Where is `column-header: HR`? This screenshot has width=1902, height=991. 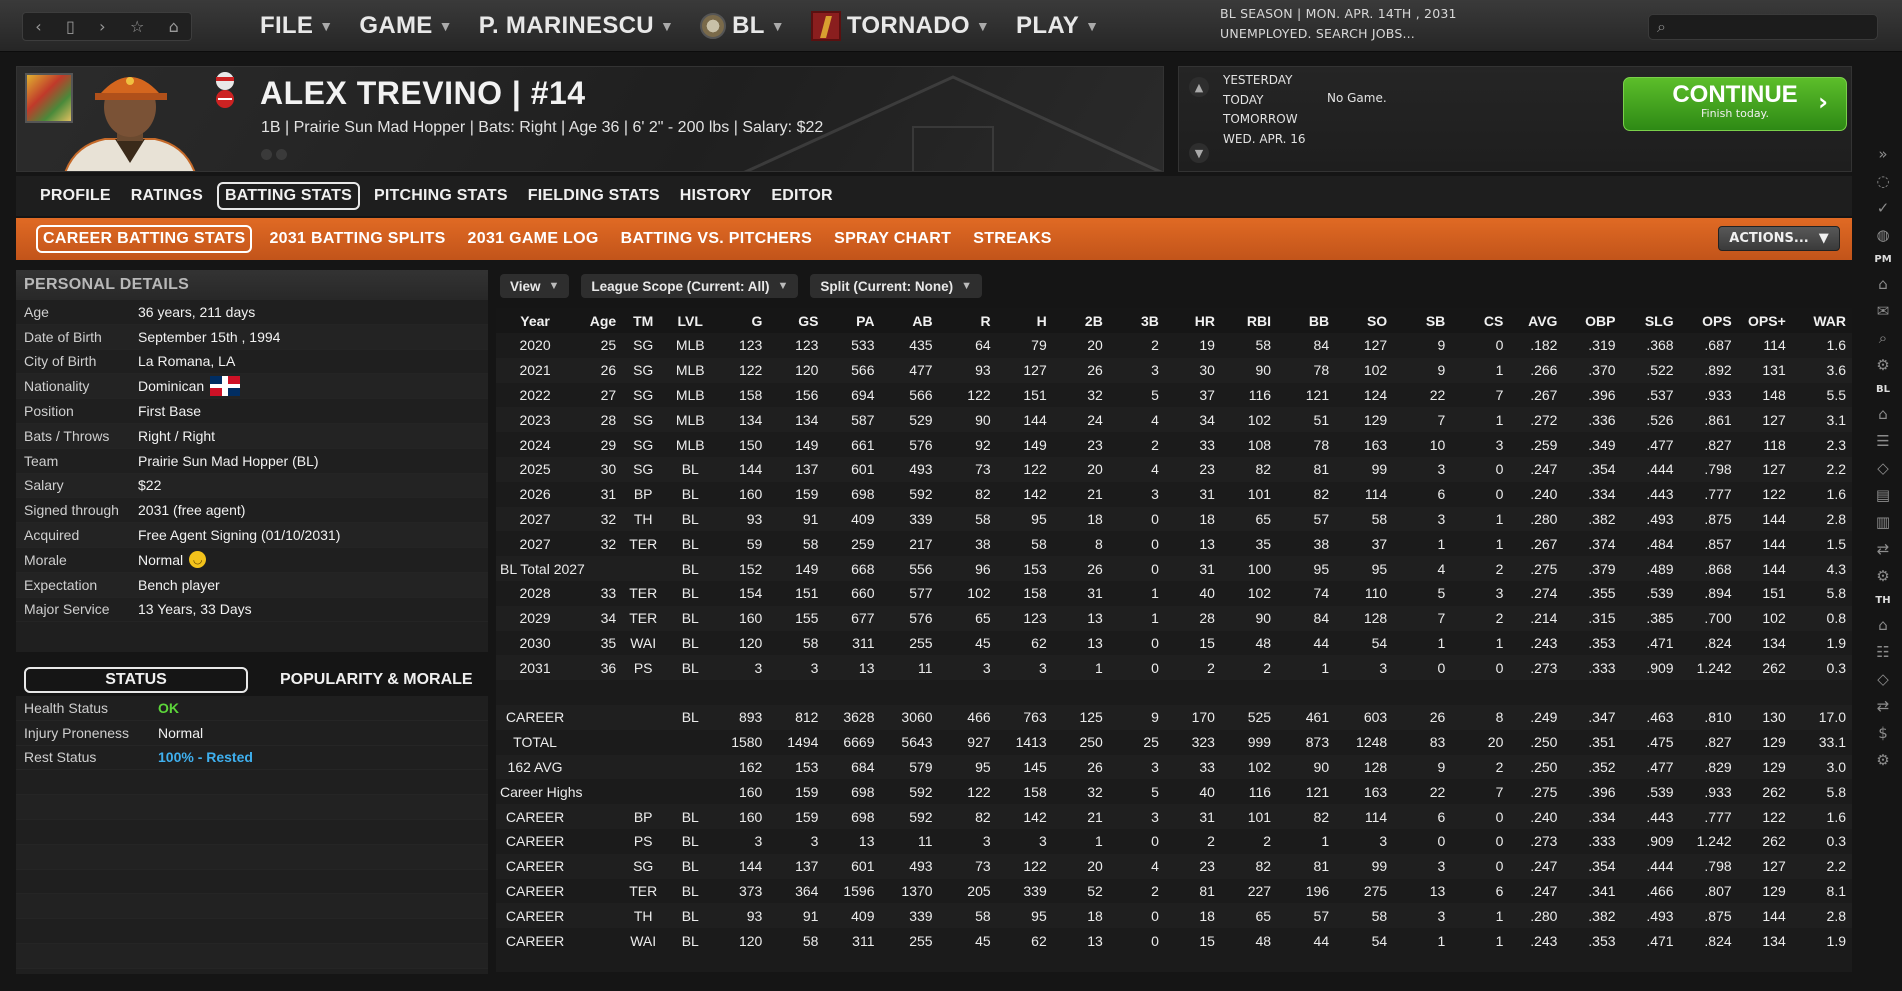
column-header: HR is located at coordinates (1192, 320).